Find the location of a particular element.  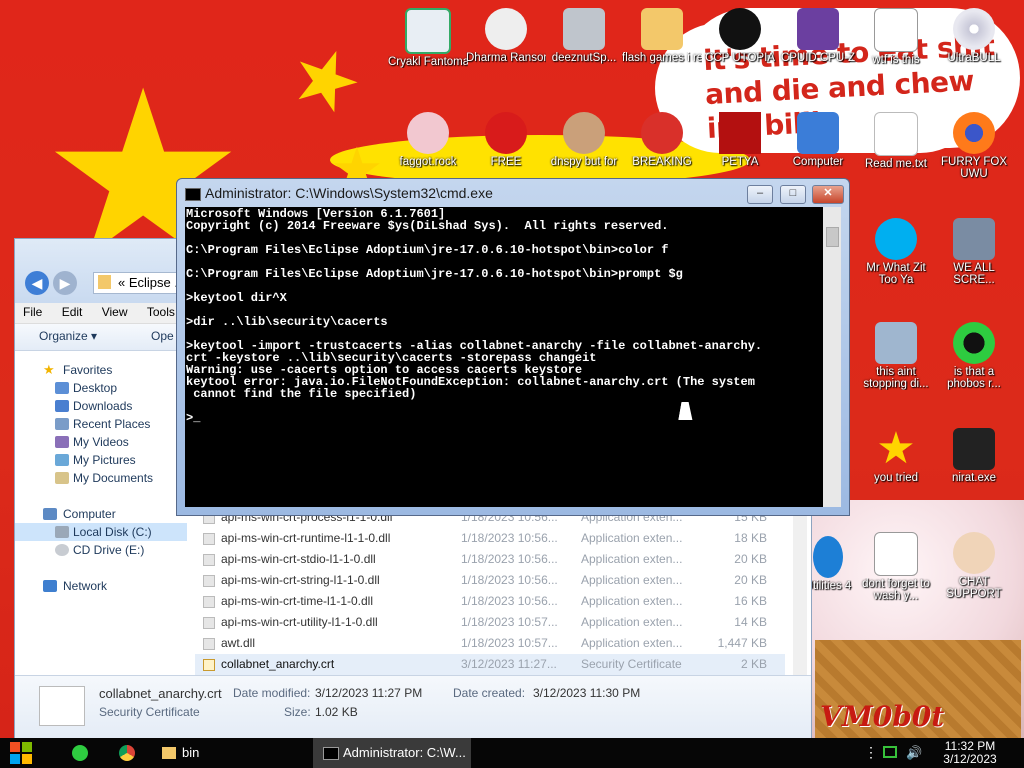

desktop-icon: ★ you tried is located at coordinates (896, 456).